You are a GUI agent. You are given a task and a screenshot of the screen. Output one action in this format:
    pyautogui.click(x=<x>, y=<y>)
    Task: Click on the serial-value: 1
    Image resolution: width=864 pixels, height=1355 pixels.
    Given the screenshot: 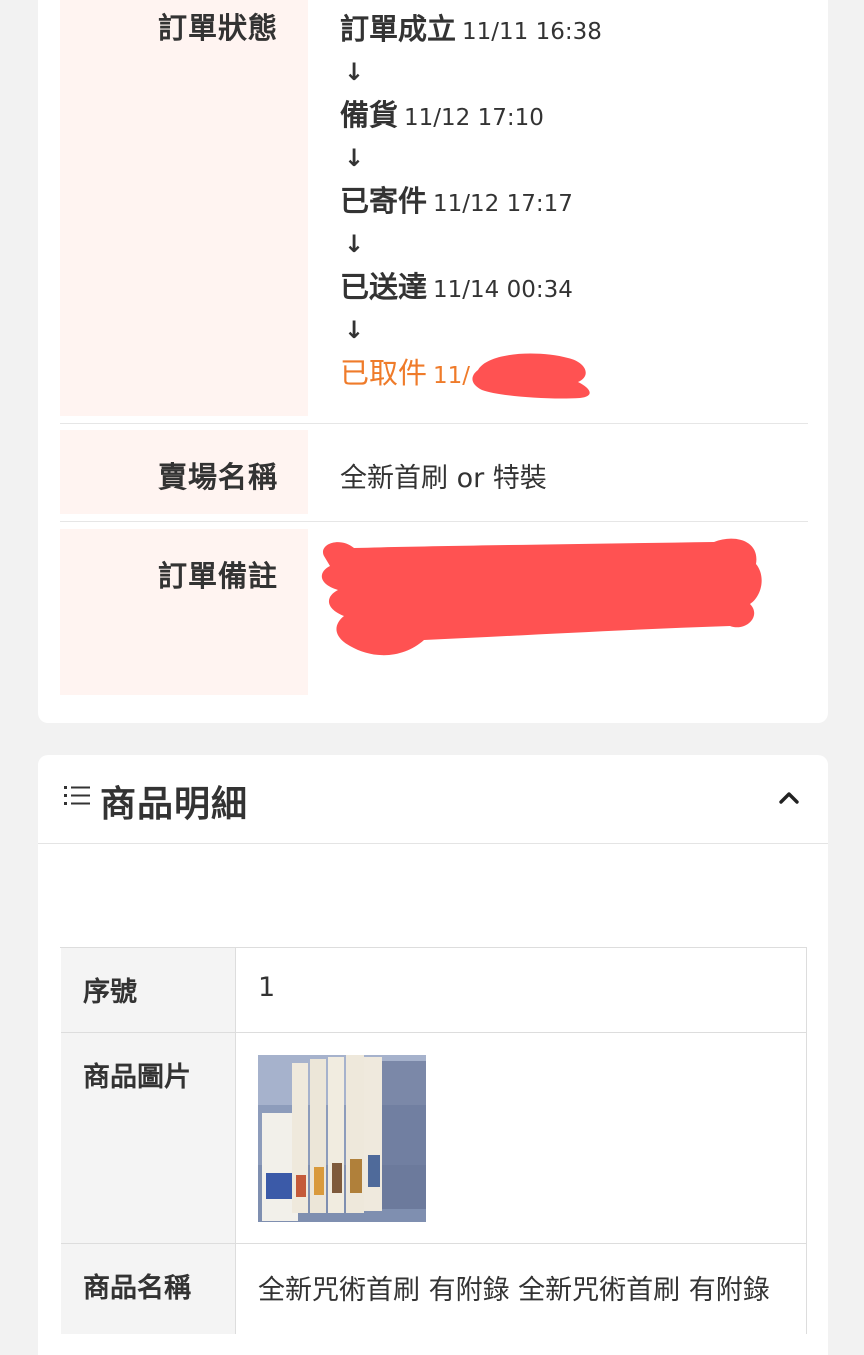 What is the action you would take?
    pyautogui.click(x=267, y=987)
    